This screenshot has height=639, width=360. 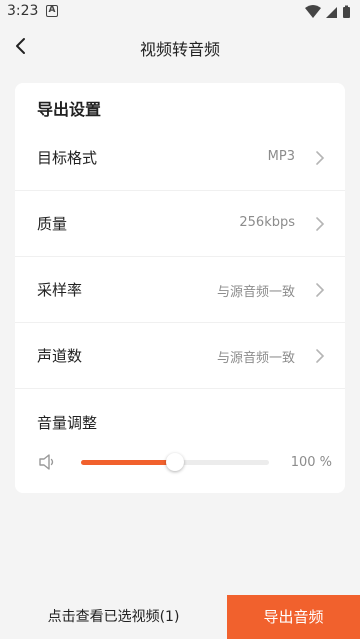 What do you see at coordinates (293, 617) in the screenshot?
I see `export-audio-button: 导出音频` at bounding box center [293, 617].